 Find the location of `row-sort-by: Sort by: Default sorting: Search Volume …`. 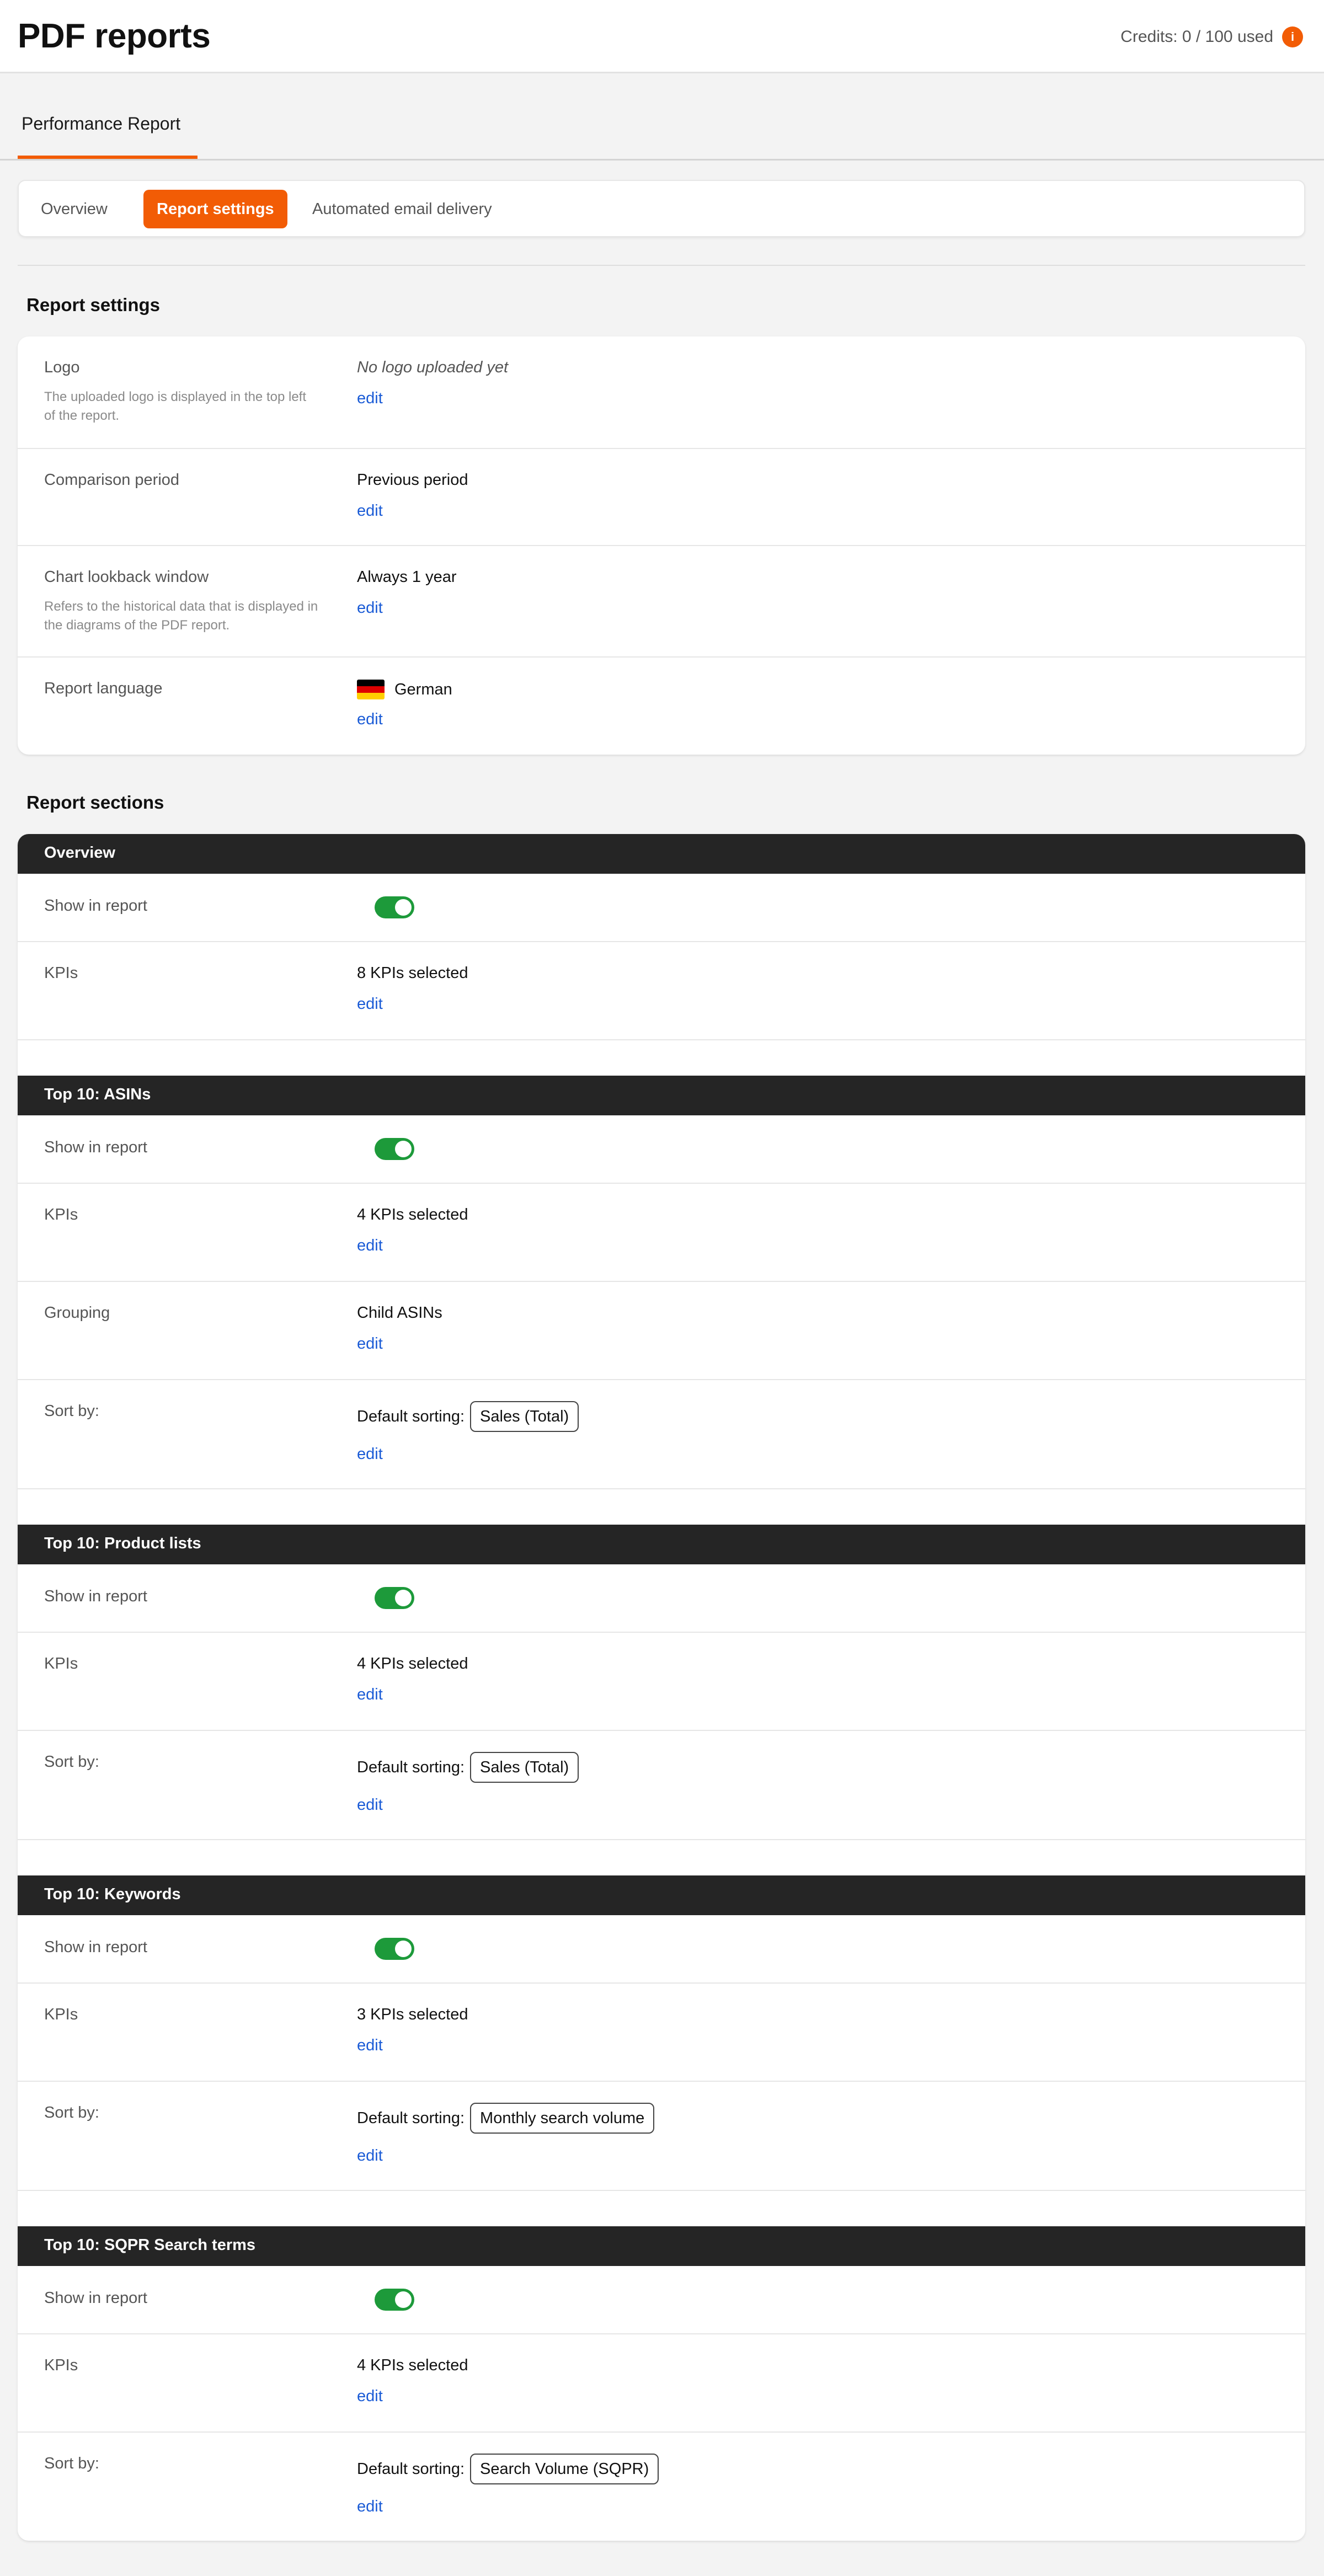

row-sort-by: Sort by: Default sorting: Search Volume … is located at coordinates (661, 2486).